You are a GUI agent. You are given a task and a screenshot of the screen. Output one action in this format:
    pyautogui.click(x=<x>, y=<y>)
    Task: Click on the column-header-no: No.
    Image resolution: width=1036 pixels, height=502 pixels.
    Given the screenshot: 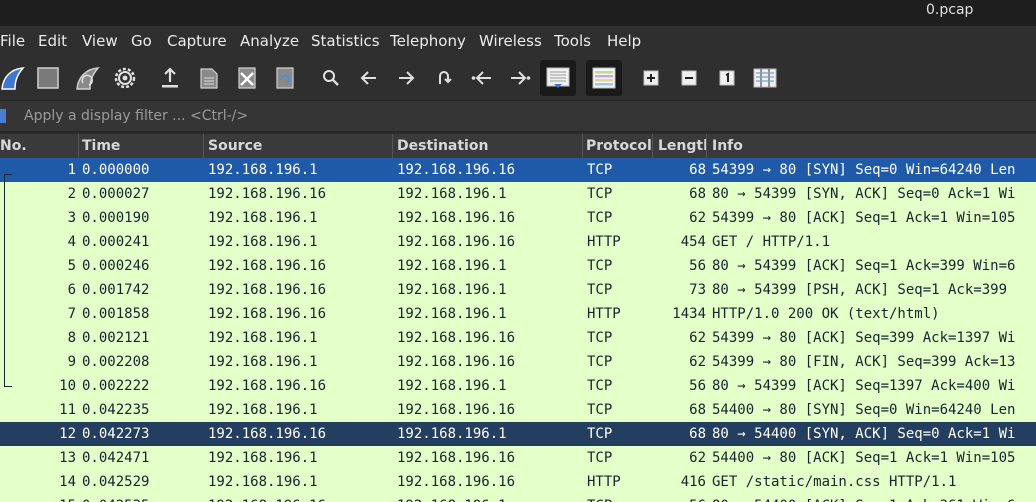 What is the action you would take?
    pyautogui.click(x=39, y=146)
    